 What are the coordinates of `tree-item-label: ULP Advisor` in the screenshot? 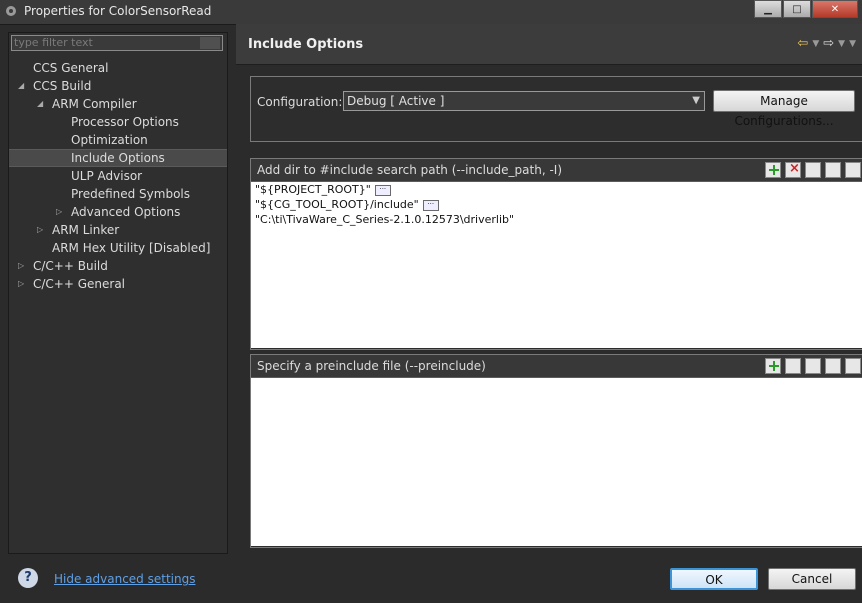 It's located at (107, 176).